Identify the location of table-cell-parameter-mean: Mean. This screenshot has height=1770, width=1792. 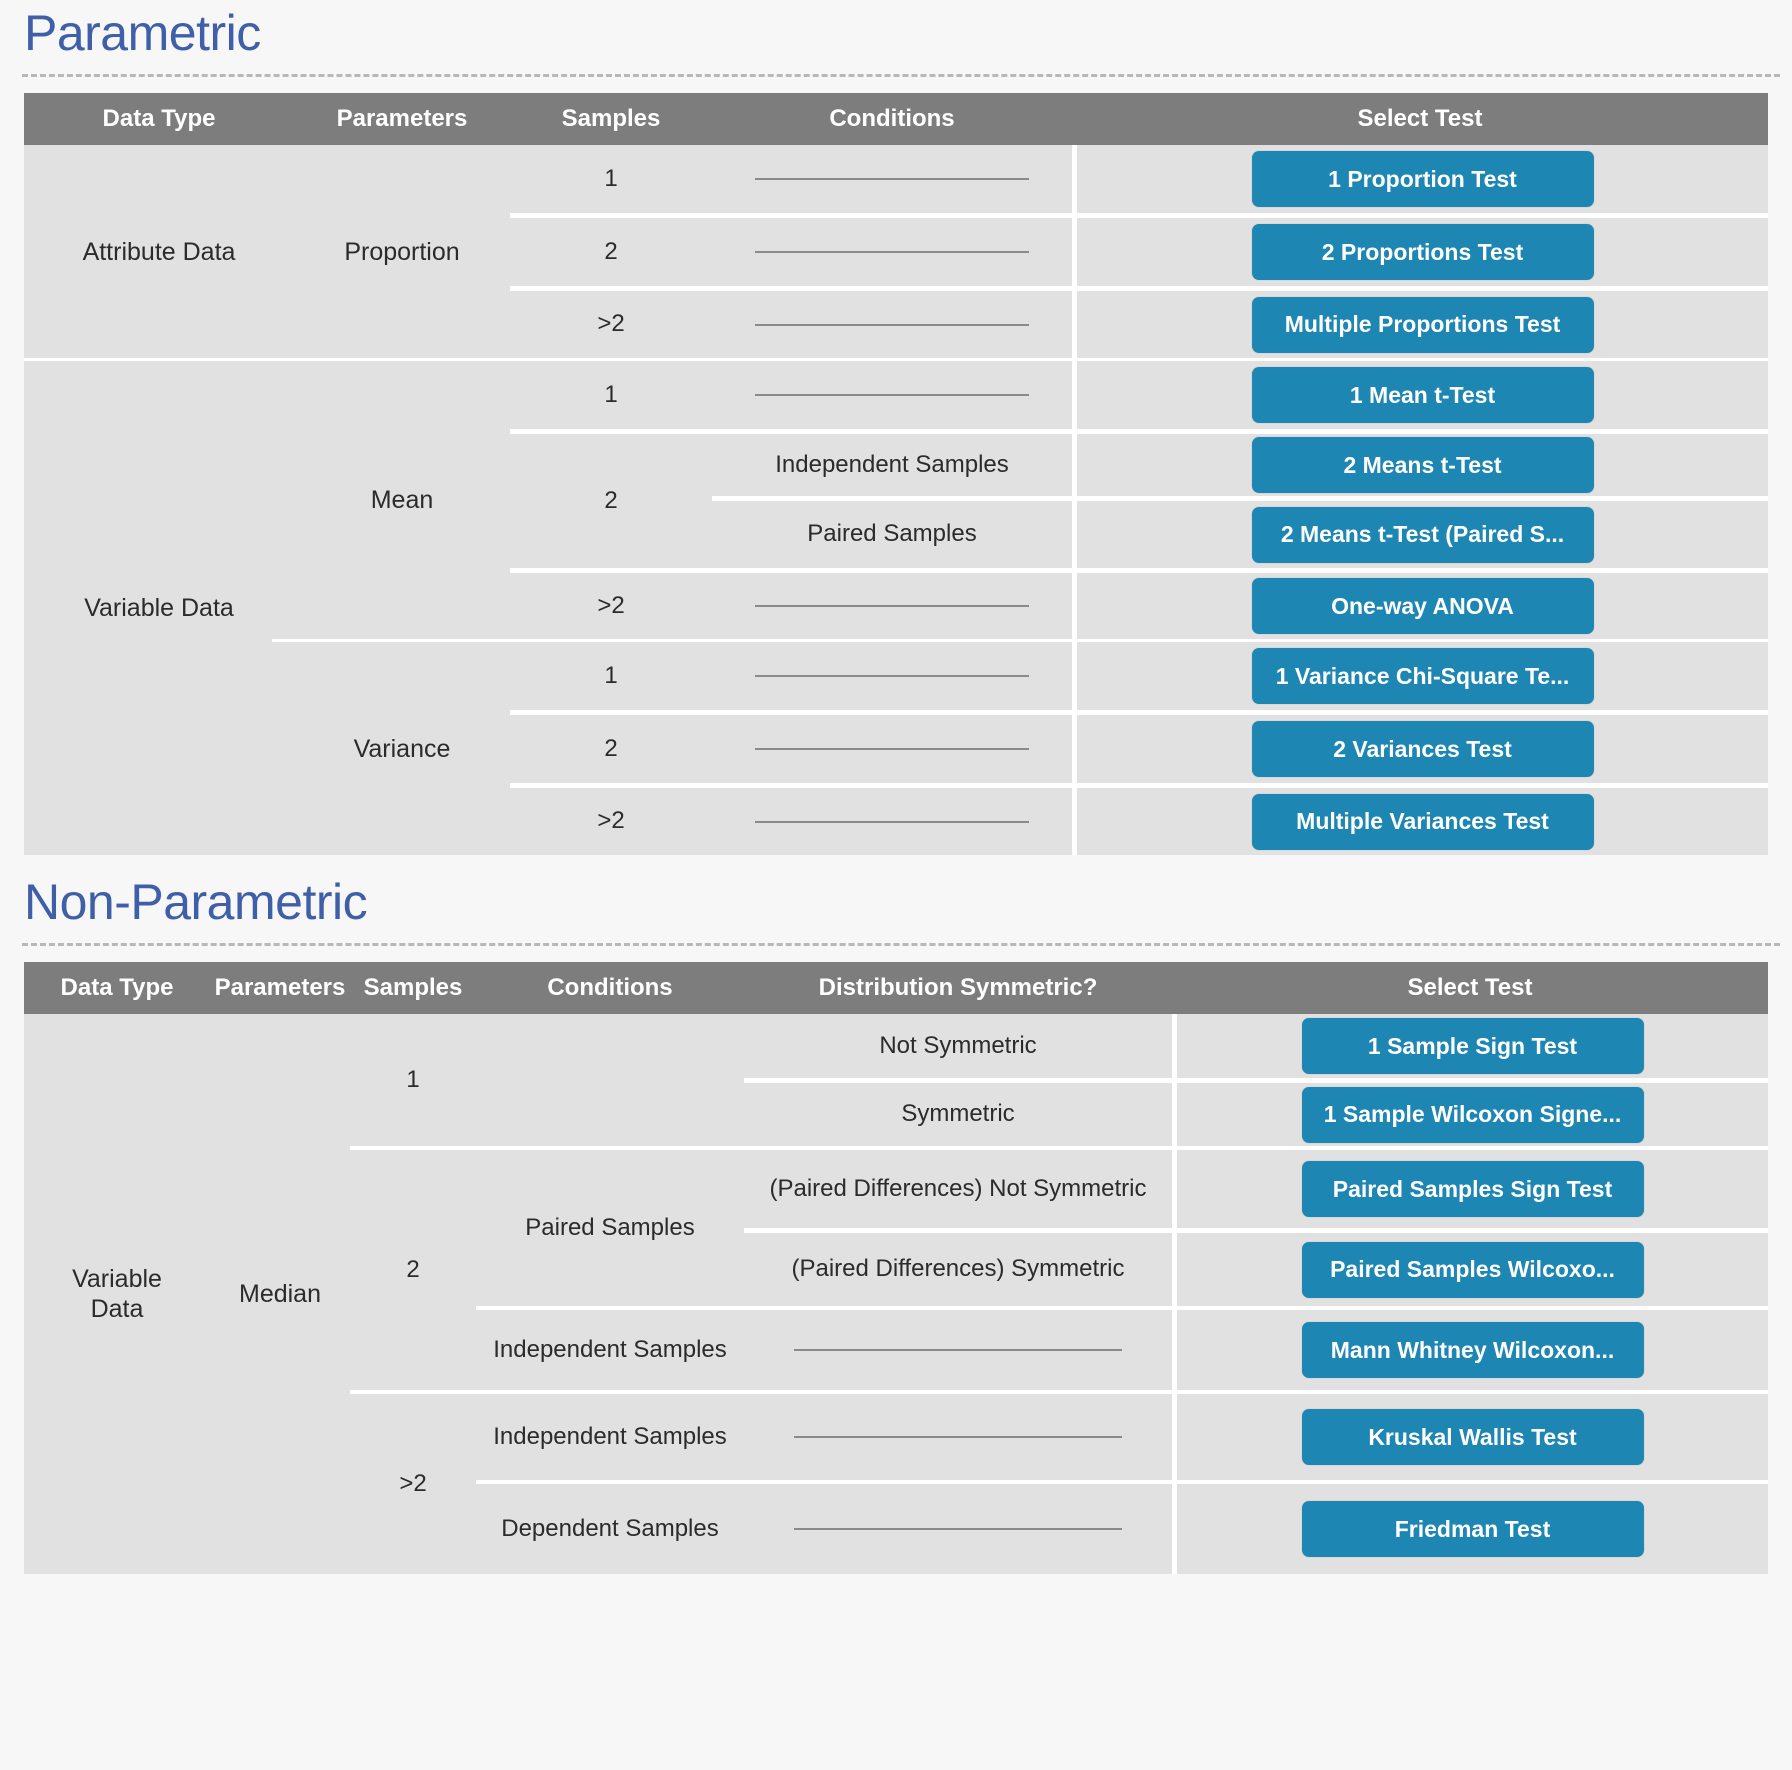
(402, 500).